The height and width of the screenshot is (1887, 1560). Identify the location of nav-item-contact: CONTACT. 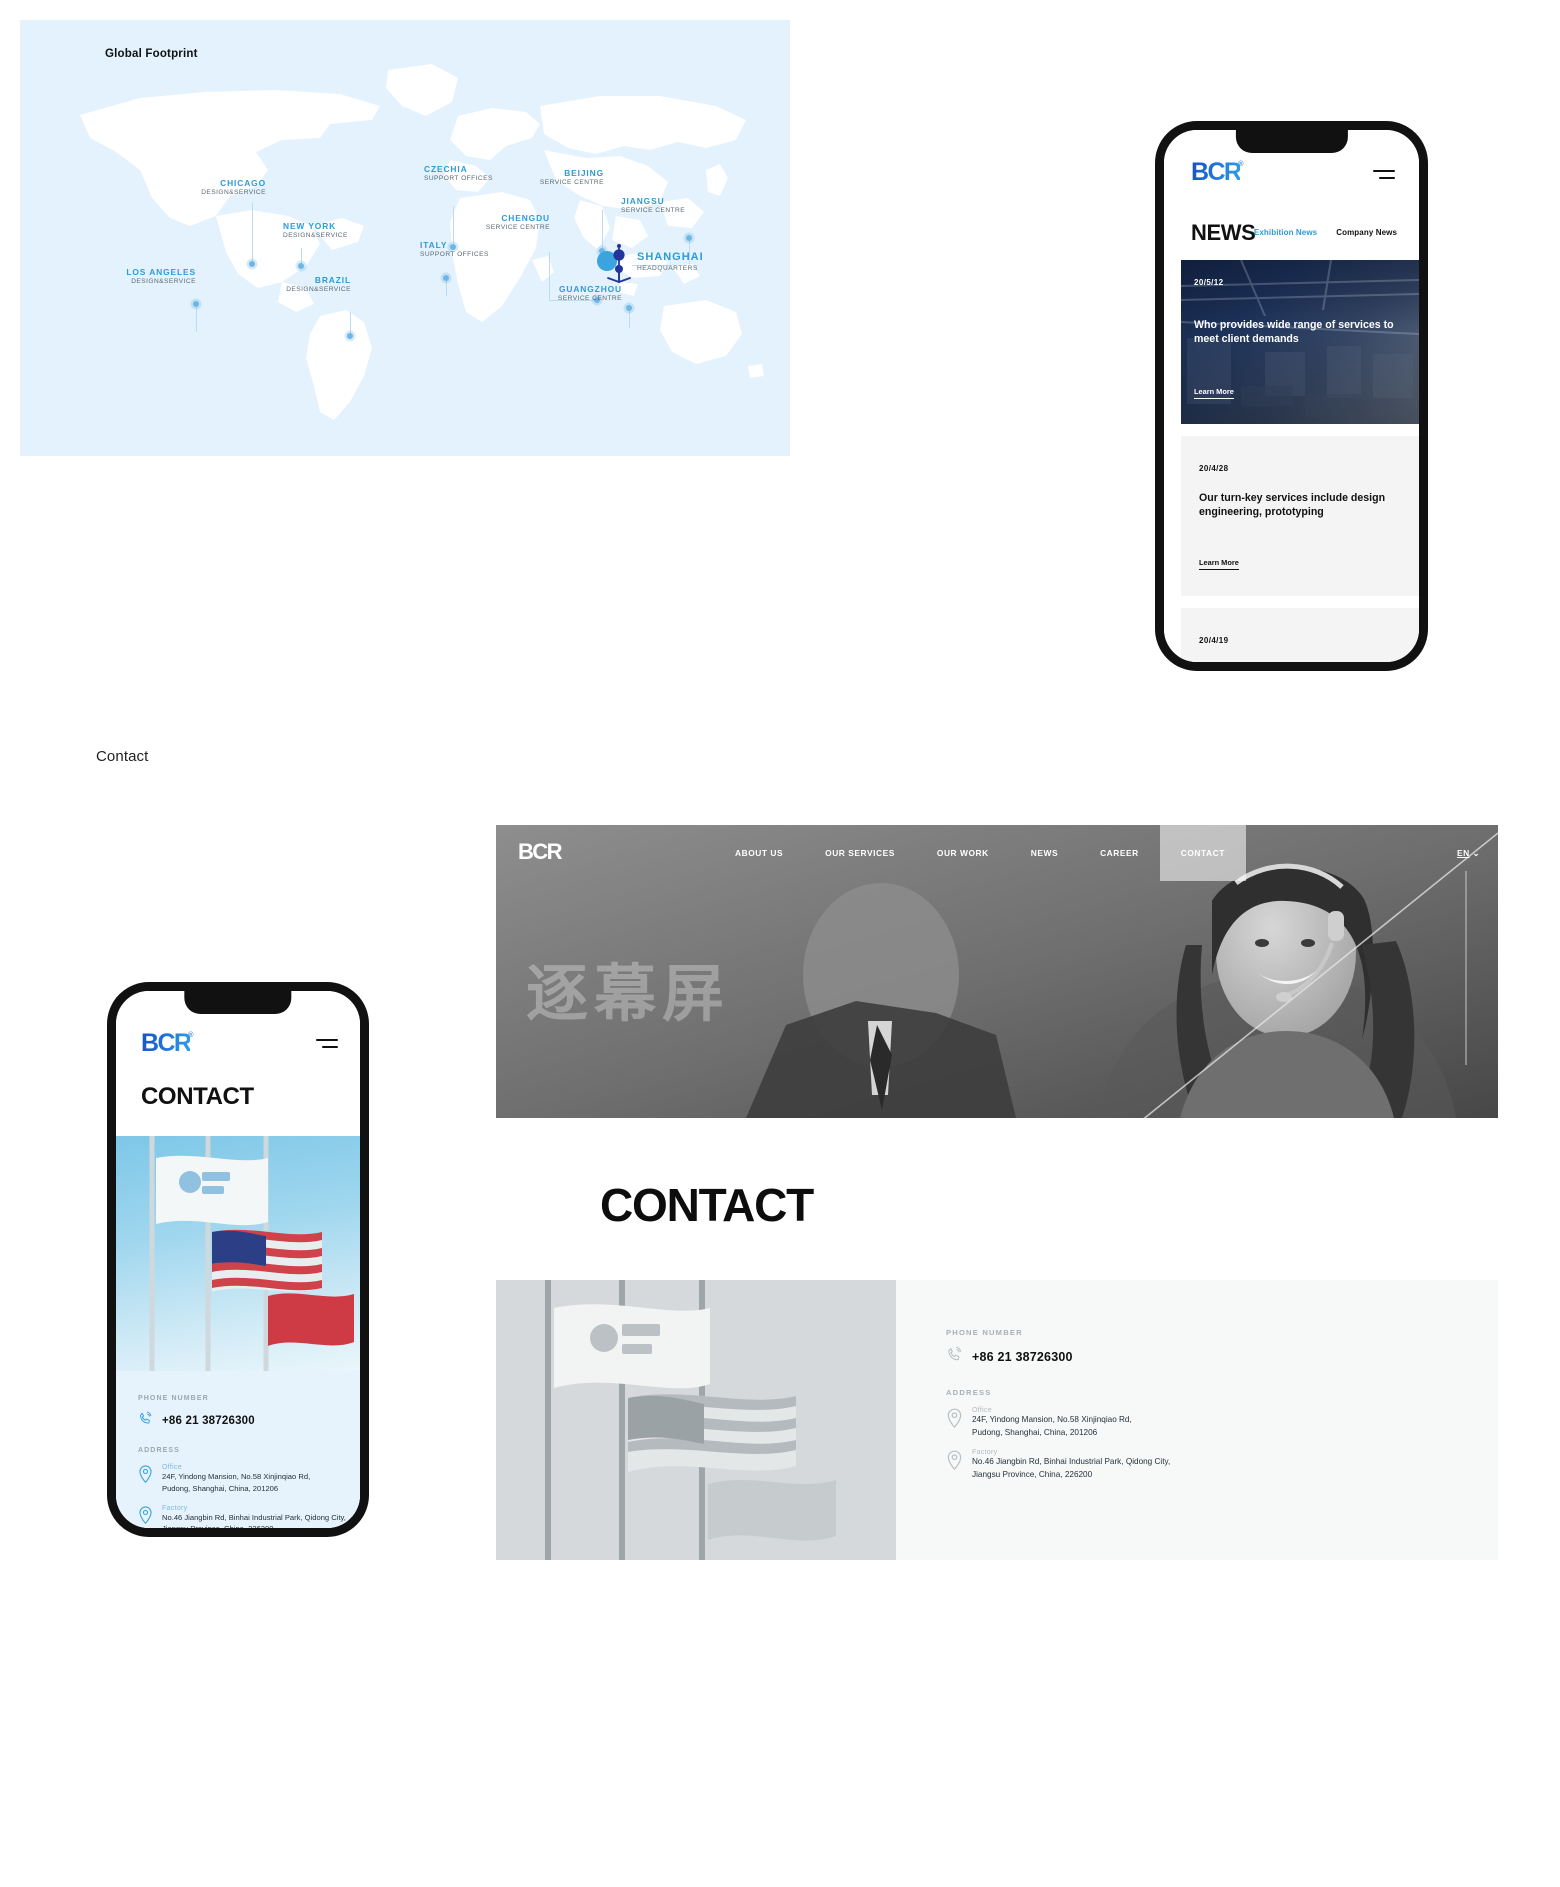
(1202, 853).